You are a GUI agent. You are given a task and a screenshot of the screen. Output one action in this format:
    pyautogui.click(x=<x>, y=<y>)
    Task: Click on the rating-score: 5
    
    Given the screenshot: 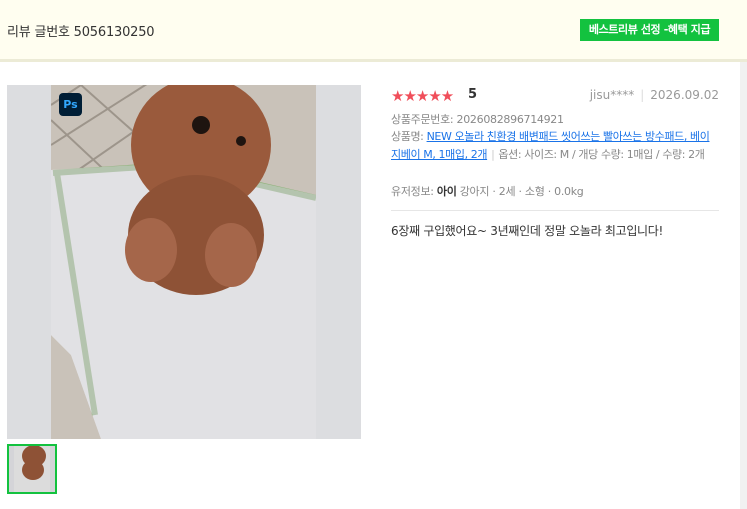 What is the action you would take?
    pyautogui.click(x=473, y=94)
    